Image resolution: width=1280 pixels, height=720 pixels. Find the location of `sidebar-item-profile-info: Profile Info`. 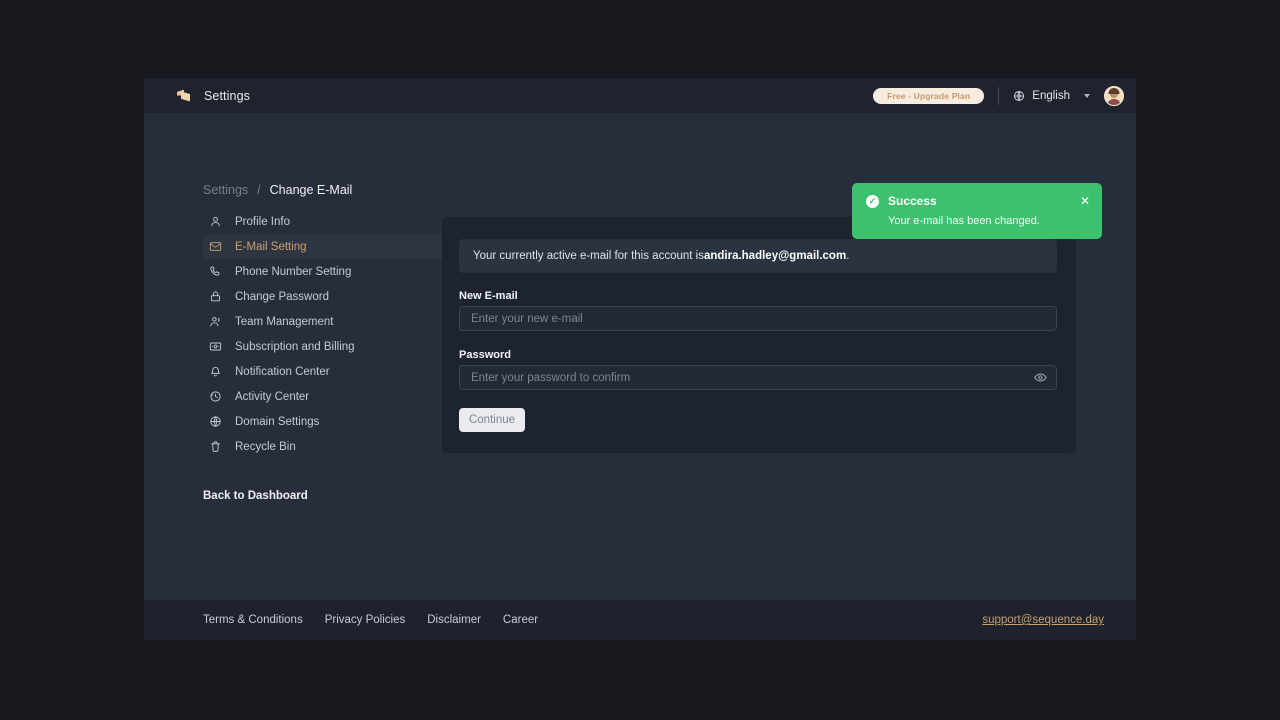

sidebar-item-profile-info: Profile Info is located at coordinates (328, 221).